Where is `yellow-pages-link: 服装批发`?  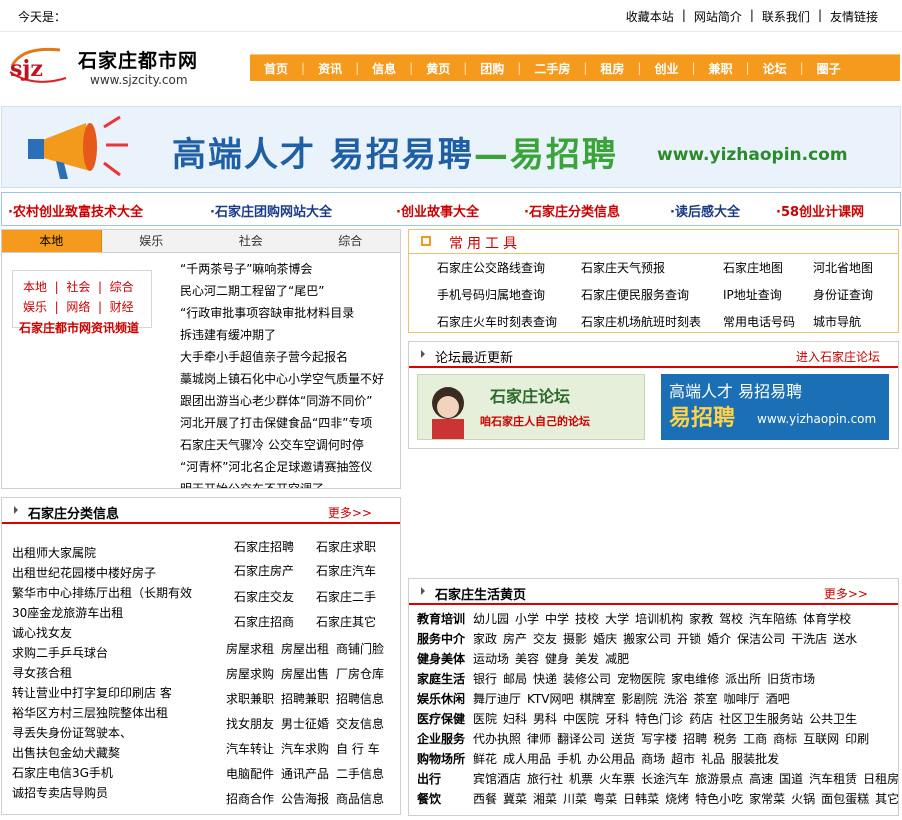 yellow-pages-link: 服装批发 is located at coordinates (755, 759).